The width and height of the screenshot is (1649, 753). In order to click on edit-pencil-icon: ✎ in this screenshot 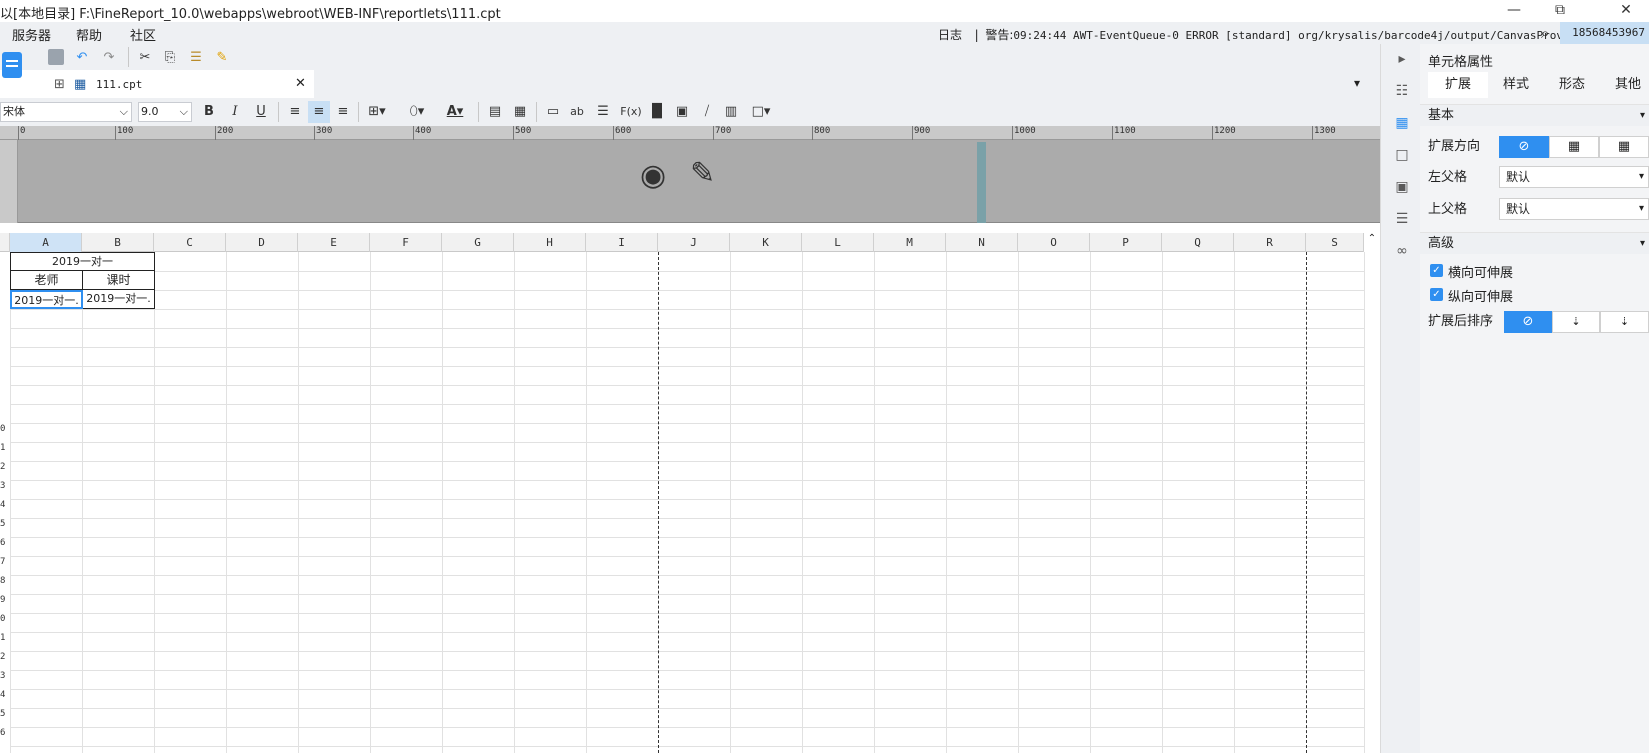, I will do `click(702, 173)`.